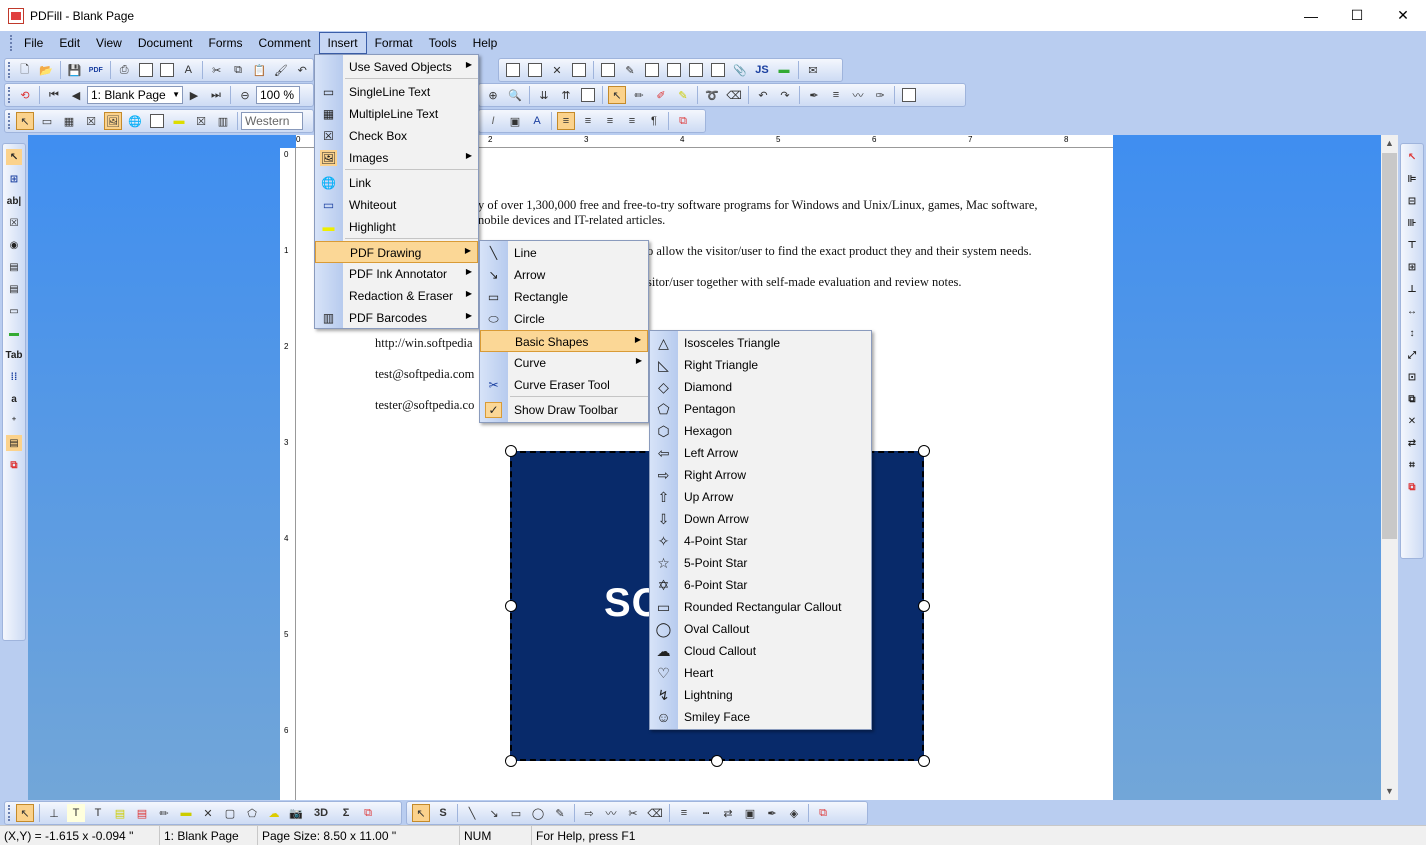  Describe the element at coordinates (45, 70) in the screenshot. I see `open-folder-icon: 📂` at that location.